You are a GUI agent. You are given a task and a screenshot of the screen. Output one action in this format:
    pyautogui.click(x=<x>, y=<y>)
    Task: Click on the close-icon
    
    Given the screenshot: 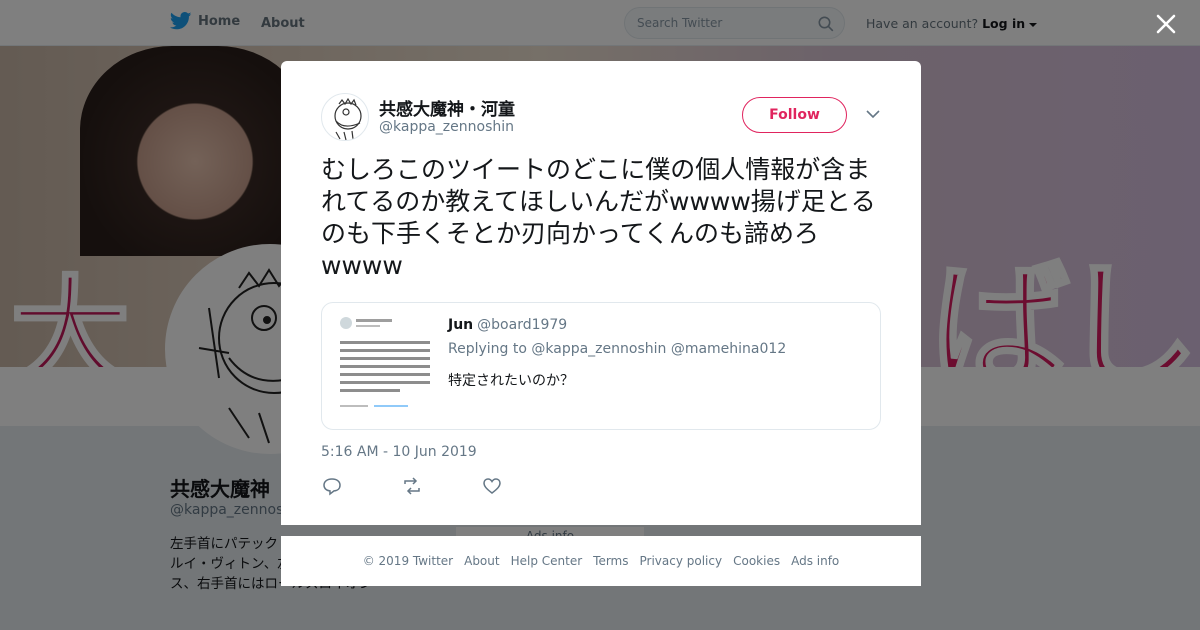 What is the action you would take?
    pyautogui.click(x=1166, y=24)
    